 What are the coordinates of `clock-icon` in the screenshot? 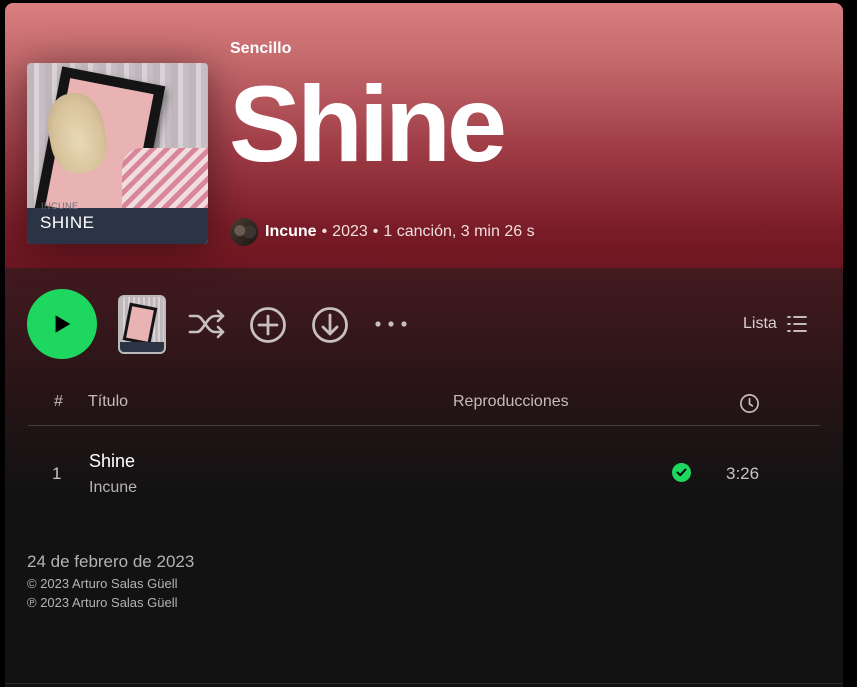 It's located at (749, 403).